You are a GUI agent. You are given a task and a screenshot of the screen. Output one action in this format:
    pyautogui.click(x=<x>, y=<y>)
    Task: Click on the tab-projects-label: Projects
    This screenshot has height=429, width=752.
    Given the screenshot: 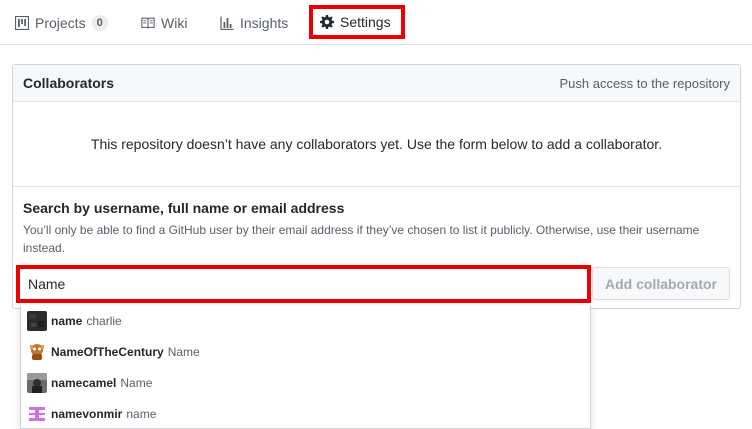 What is the action you would take?
    pyautogui.click(x=60, y=22)
    